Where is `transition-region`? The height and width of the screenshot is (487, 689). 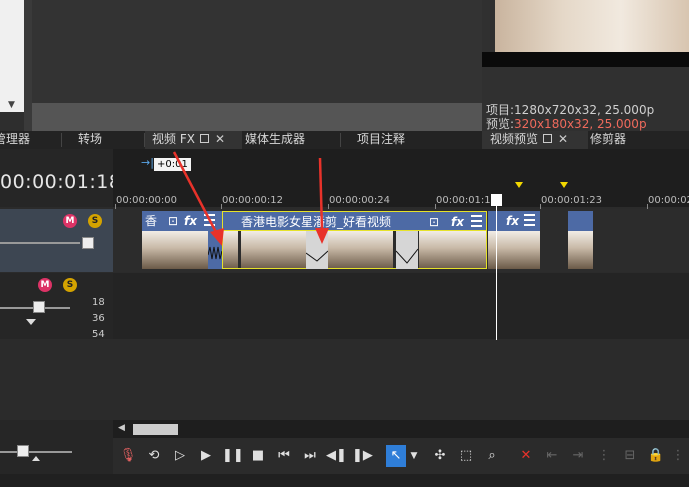 transition-region is located at coordinates (407, 250).